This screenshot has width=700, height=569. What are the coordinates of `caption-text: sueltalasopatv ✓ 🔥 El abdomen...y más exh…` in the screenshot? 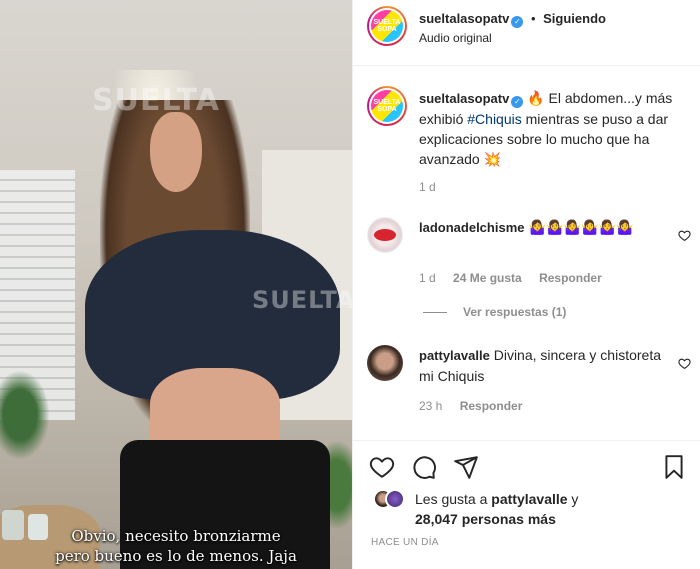 It's located at (549, 129).